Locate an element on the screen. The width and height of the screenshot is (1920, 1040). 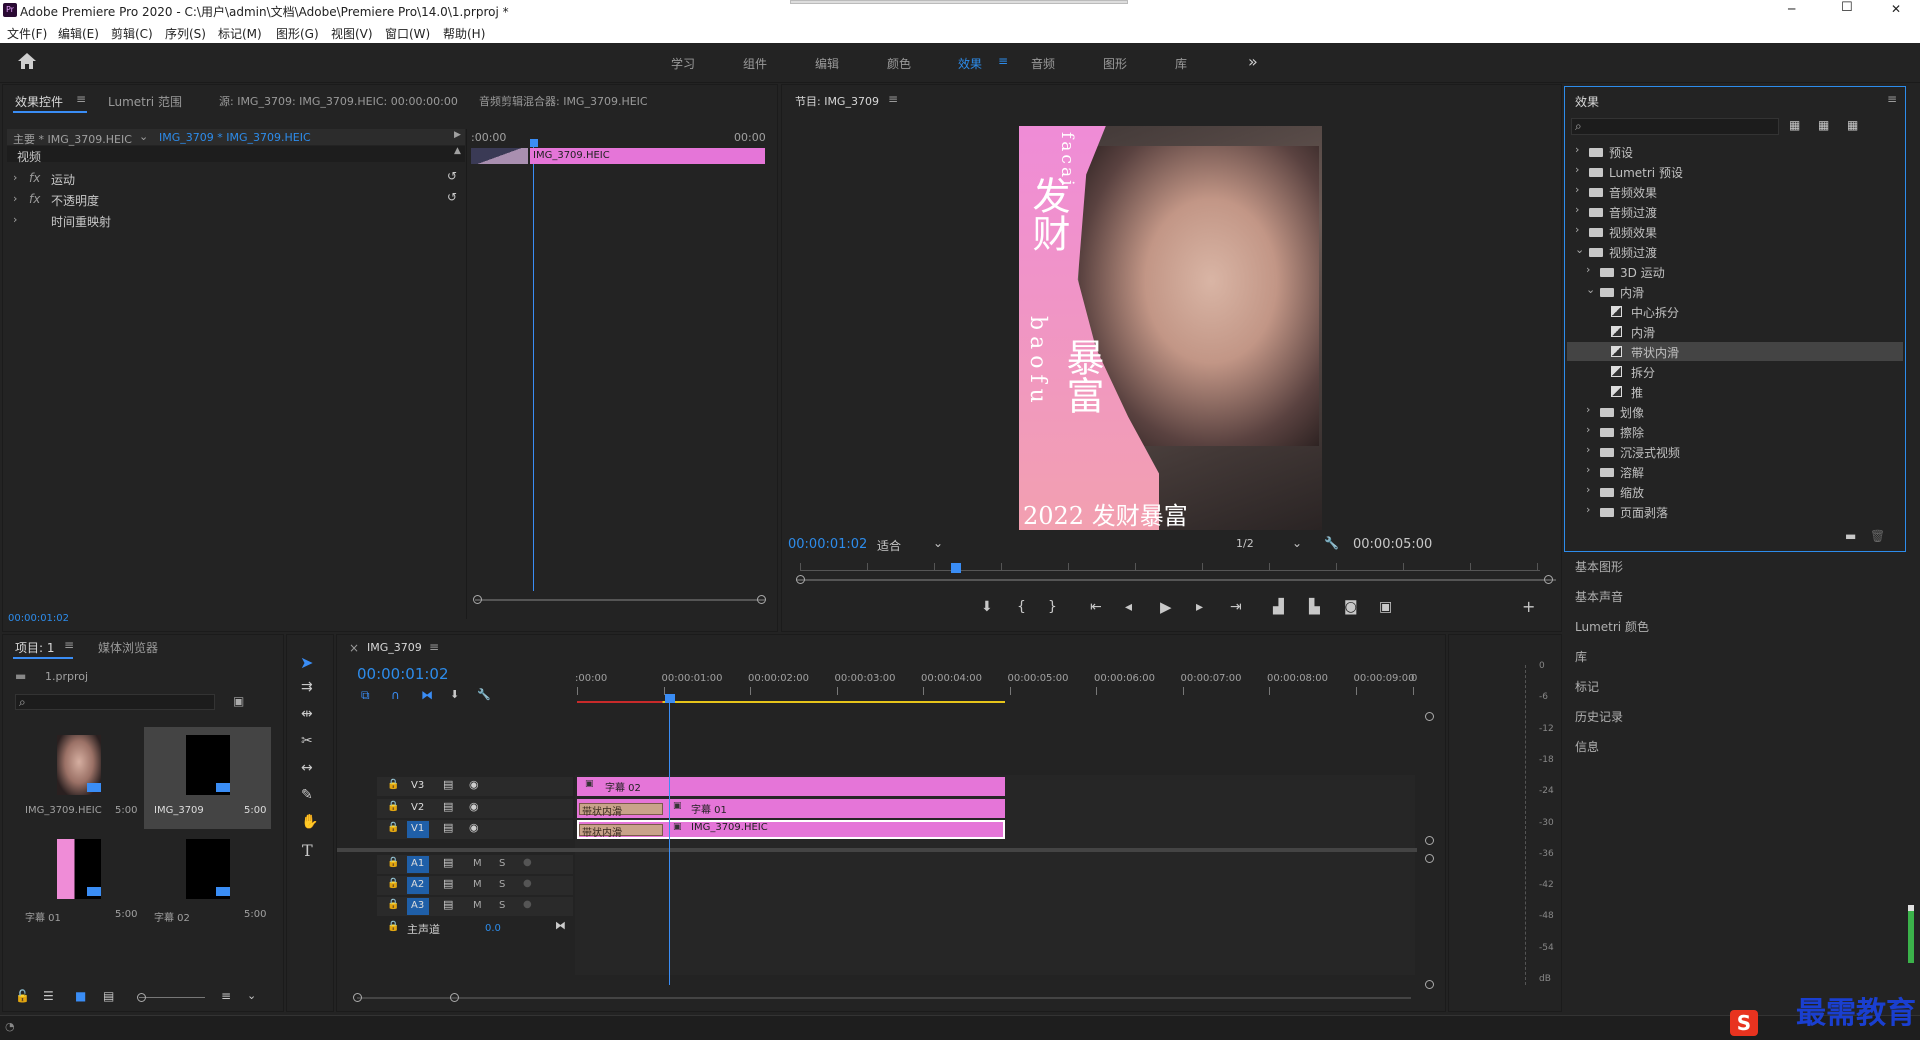
ec-transition-block is located at coordinates (499, 156).